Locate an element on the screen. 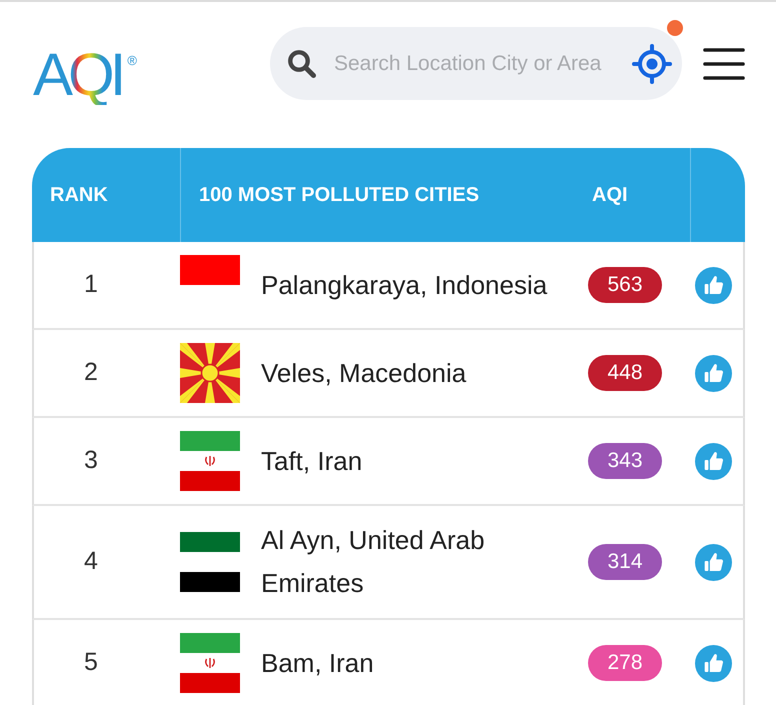 This screenshot has width=776, height=705. menu-icon is located at coordinates (724, 64).